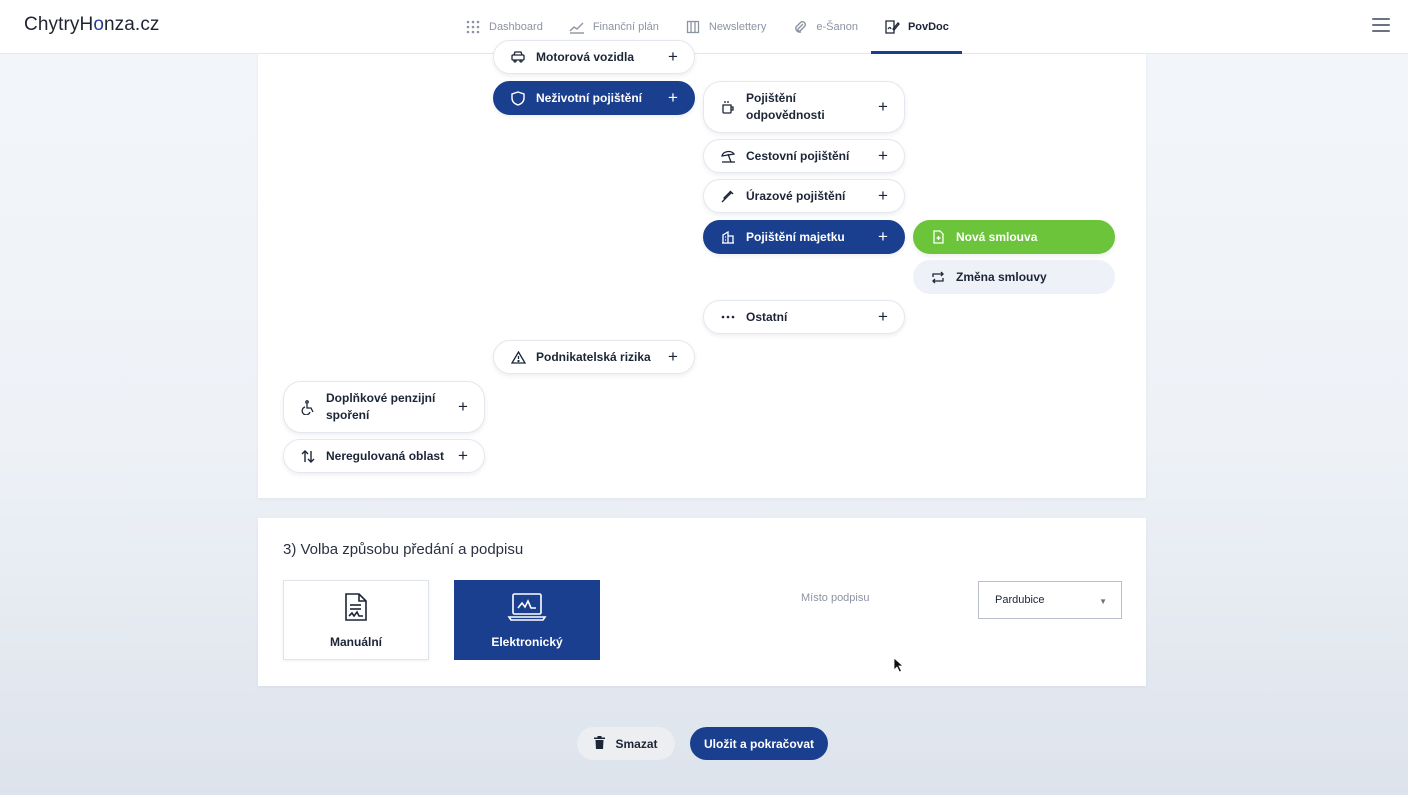  I want to click on delete-button-label: Smazat, so click(636, 743).